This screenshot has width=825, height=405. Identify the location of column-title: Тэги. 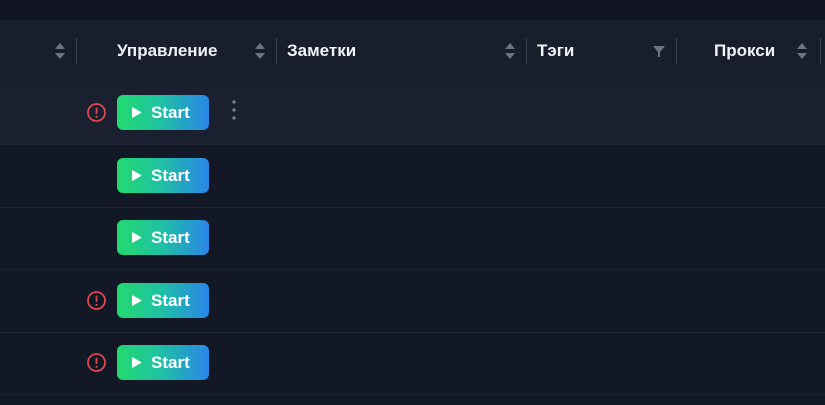
(556, 50).